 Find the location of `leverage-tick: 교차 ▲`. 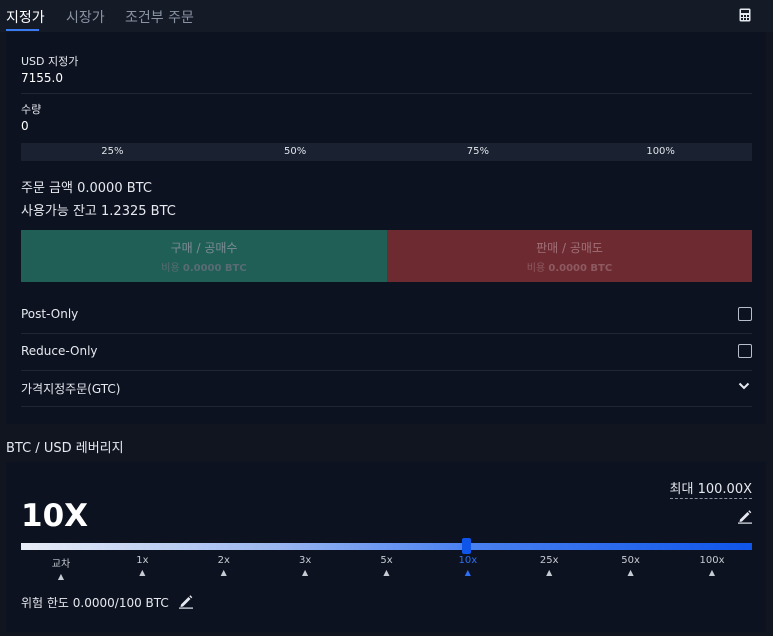

leverage-tick: 교차 ▲ is located at coordinates (61, 568).